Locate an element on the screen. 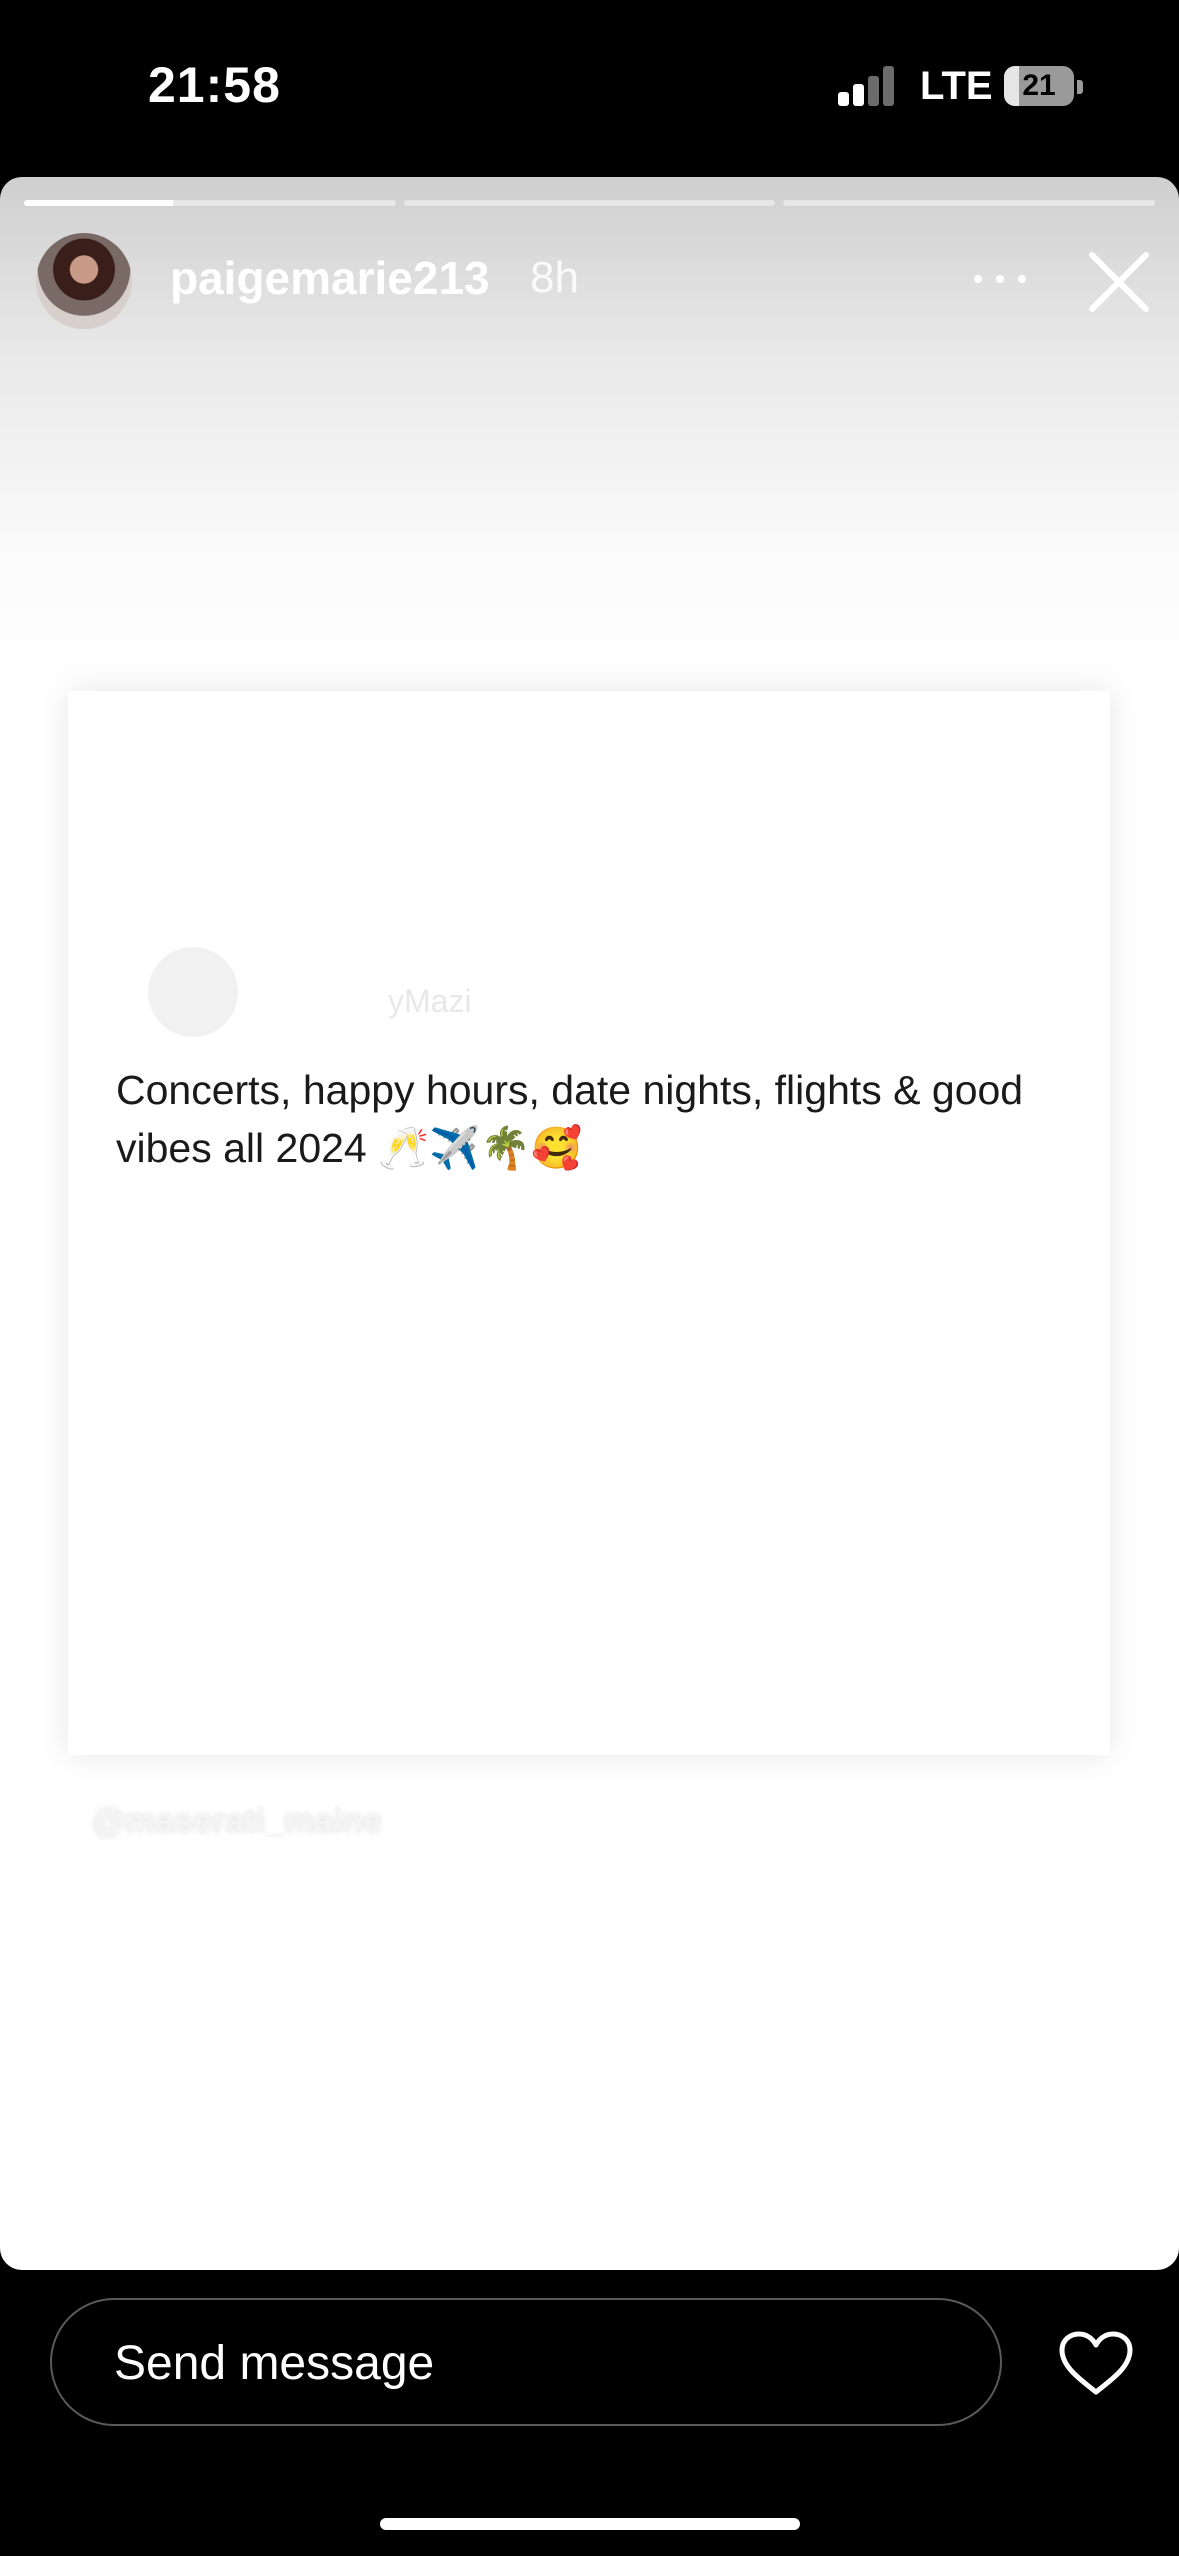 This screenshot has height=2556, width=1179. send-message-placeholder: Send message is located at coordinates (274, 2363).